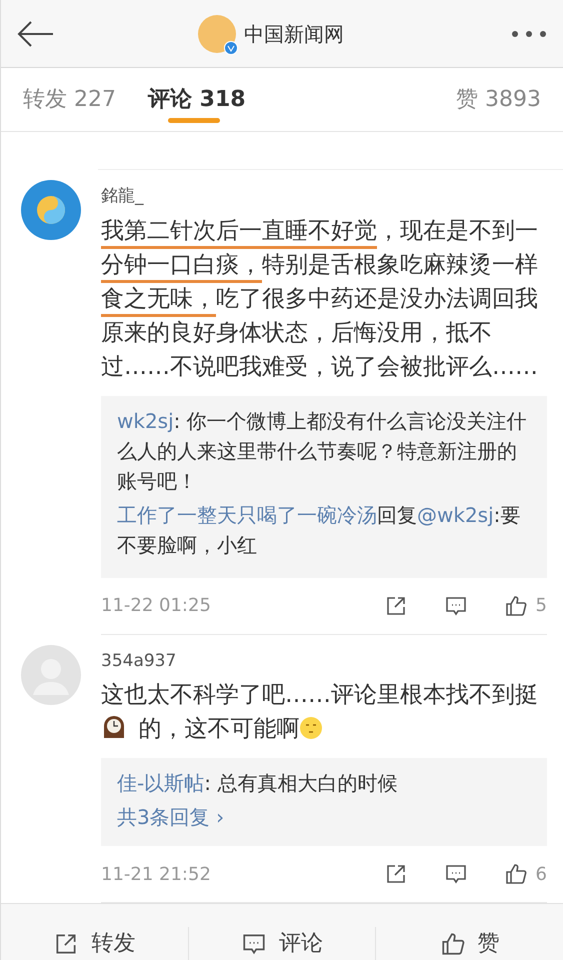 The image size is (563, 960). I want to click on reply-text: wk2sj: 你一个微博上都没有什么言论没关注什么人的人来这里带什么节奏呢？特意新注册的账号吧！, so click(322, 451).